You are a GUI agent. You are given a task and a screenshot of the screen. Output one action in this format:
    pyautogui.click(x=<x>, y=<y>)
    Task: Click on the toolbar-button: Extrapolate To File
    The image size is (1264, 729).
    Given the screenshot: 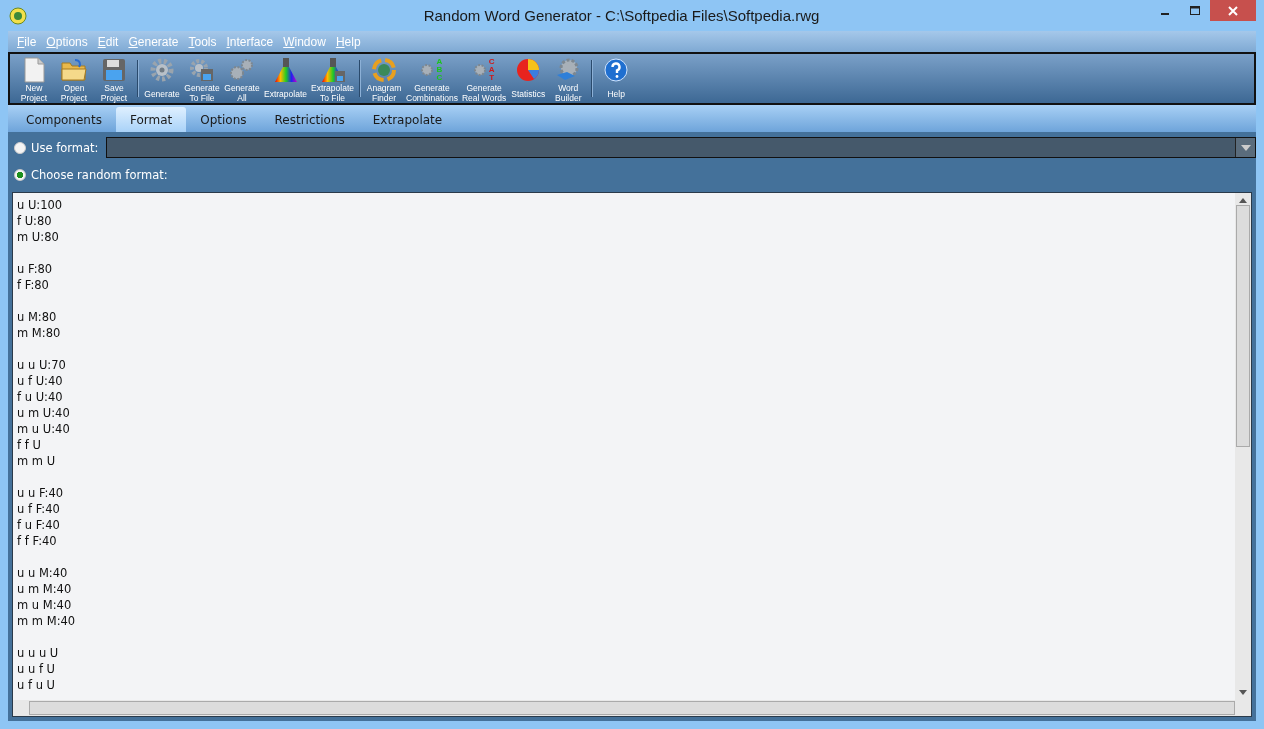 What is the action you would take?
    pyautogui.click(x=332, y=78)
    